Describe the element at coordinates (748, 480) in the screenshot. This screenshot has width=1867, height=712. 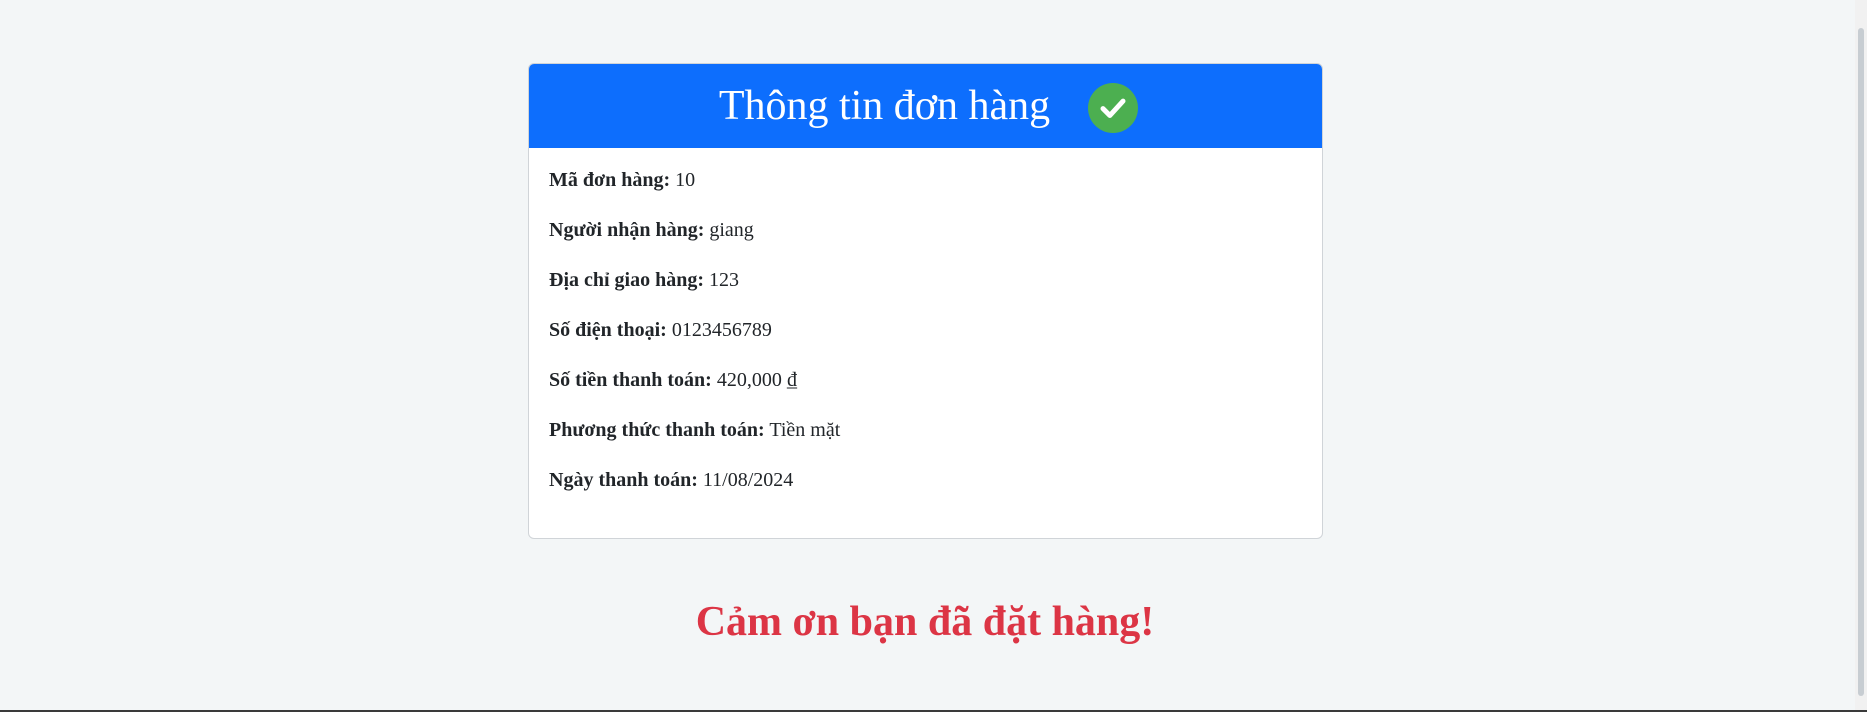
I see `payment-date-value: 11/08/2024` at that location.